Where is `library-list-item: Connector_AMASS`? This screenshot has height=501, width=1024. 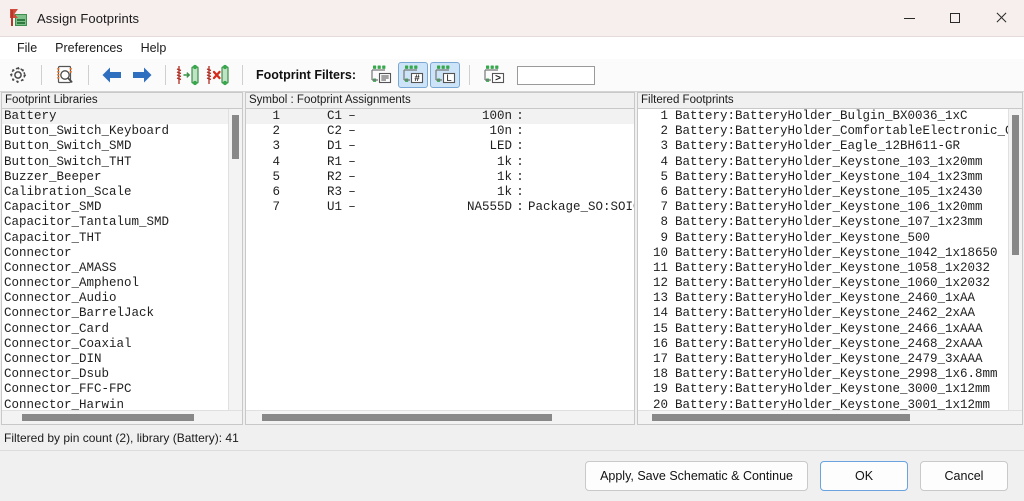
library-list-item: Connector_AMASS is located at coordinates (115, 268).